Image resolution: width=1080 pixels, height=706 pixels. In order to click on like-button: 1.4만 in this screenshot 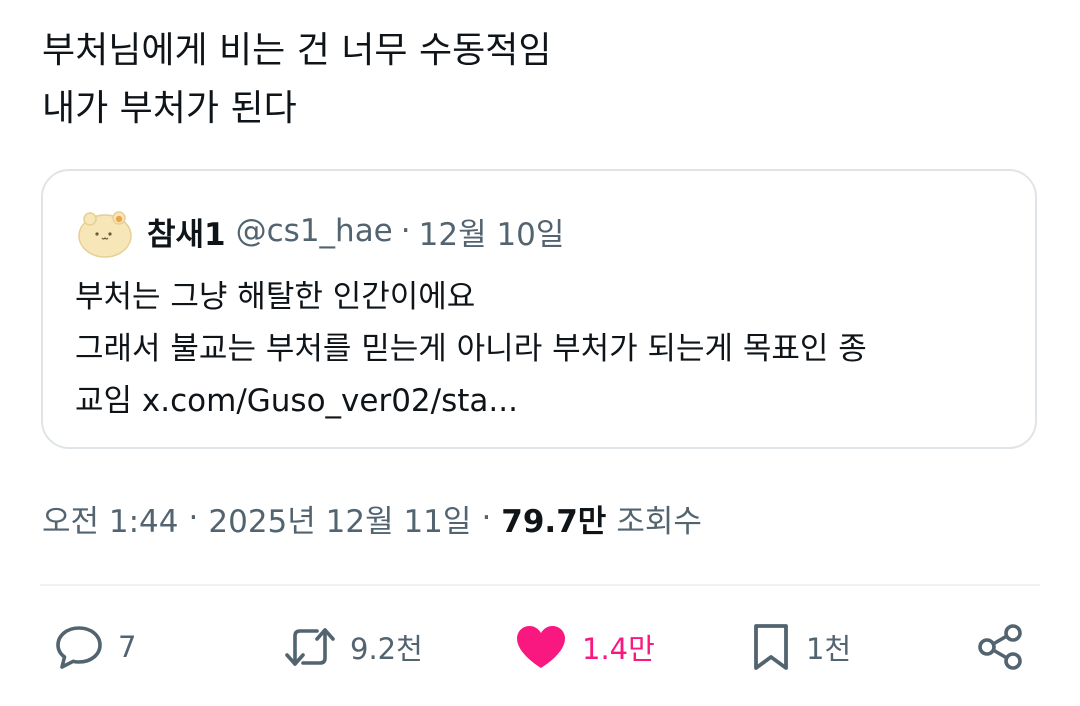, I will do `click(584, 647)`.